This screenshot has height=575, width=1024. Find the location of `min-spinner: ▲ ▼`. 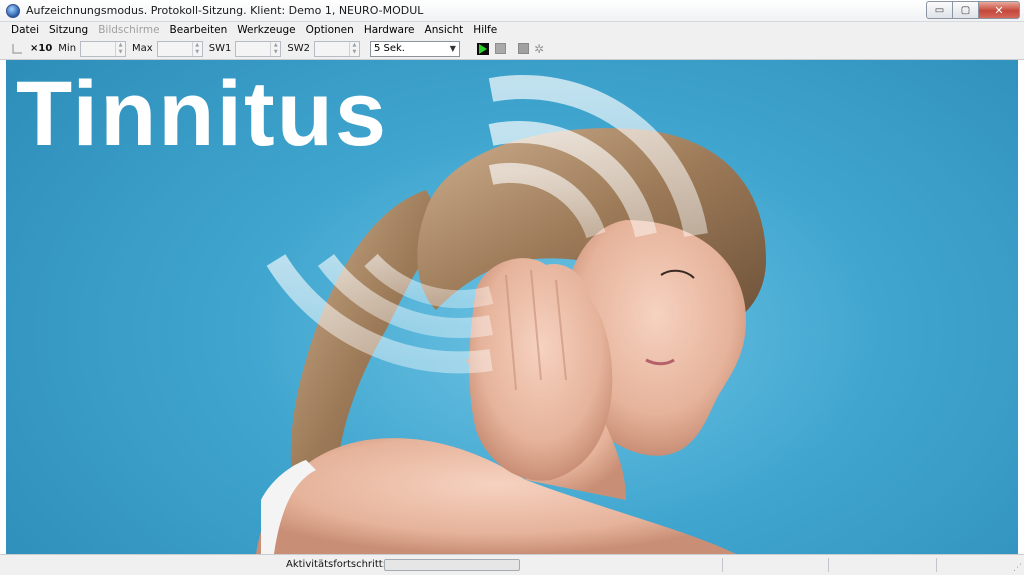

min-spinner: ▲ ▼ is located at coordinates (103, 48).